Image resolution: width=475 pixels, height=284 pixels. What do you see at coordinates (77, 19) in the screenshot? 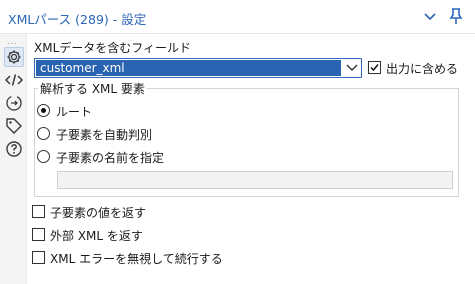
I see `panel-title: XMLパース (289) - 設定` at bounding box center [77, 19].